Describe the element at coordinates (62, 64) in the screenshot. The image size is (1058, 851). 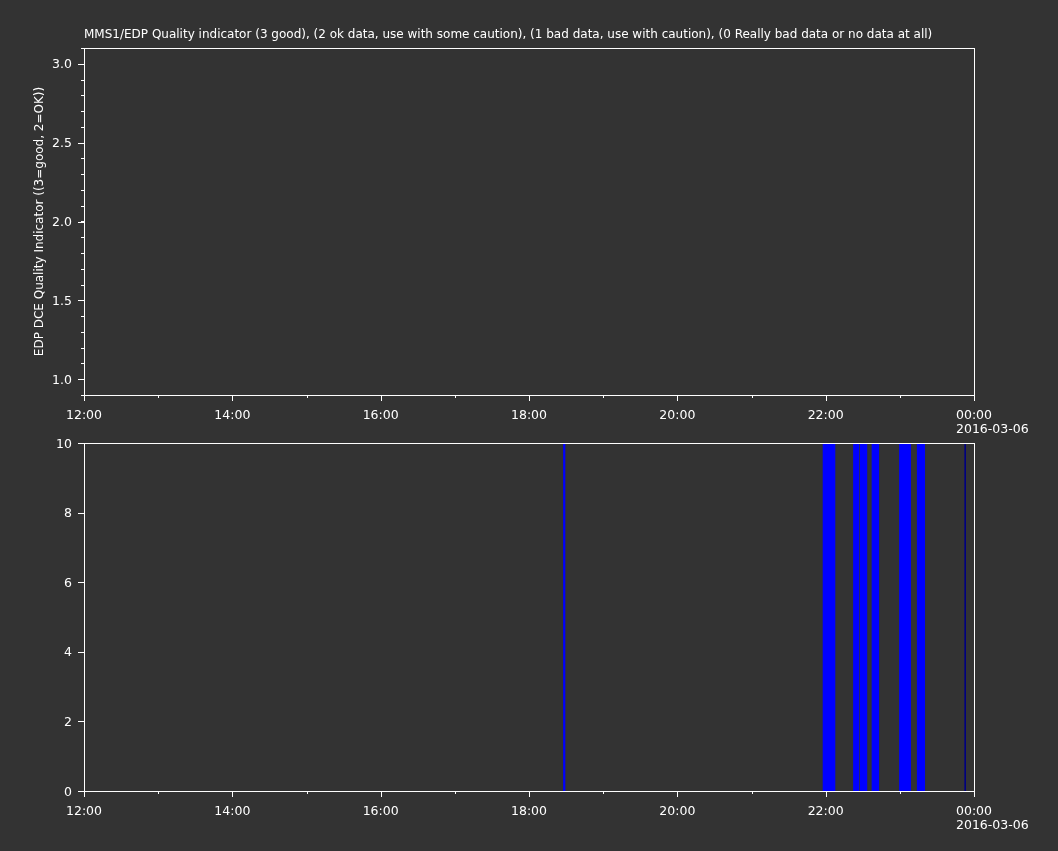
I see `y-tick-label: 3.0` at that location.